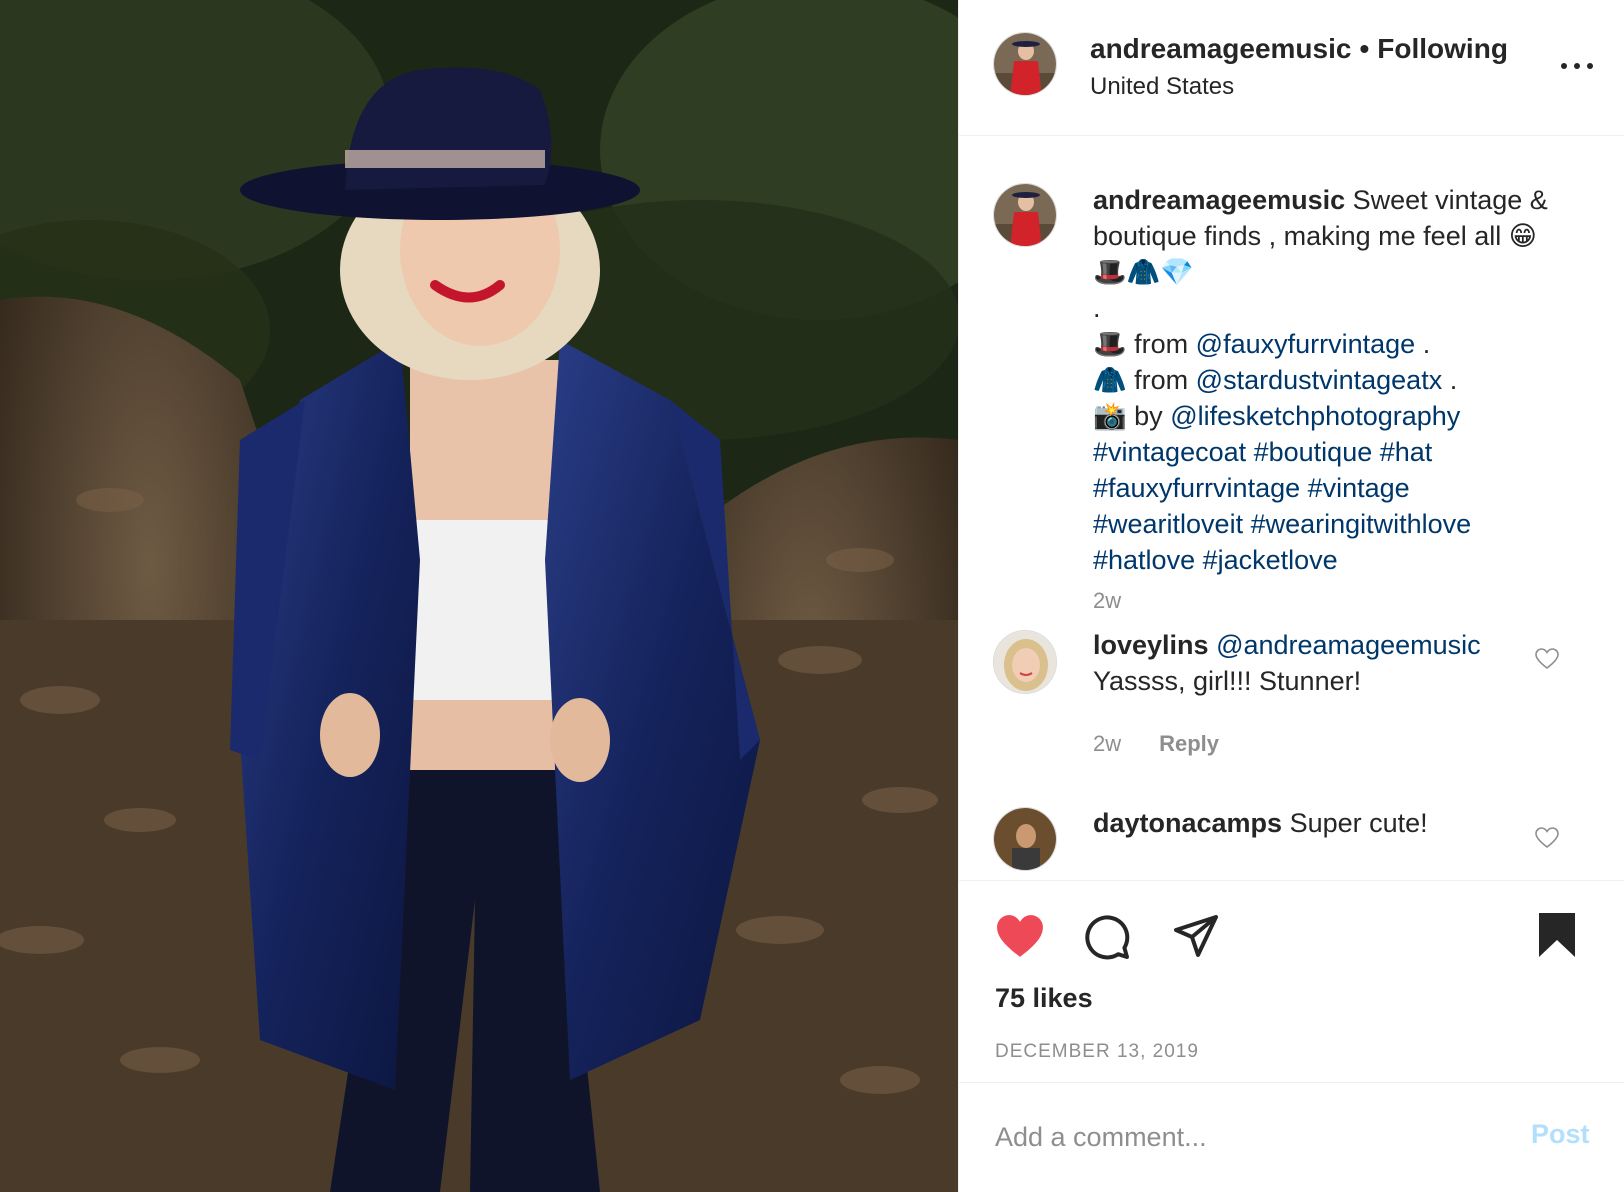  Describe the element at coordinates (1196, 935) in the screenshot. I see `share-icon` at that location.